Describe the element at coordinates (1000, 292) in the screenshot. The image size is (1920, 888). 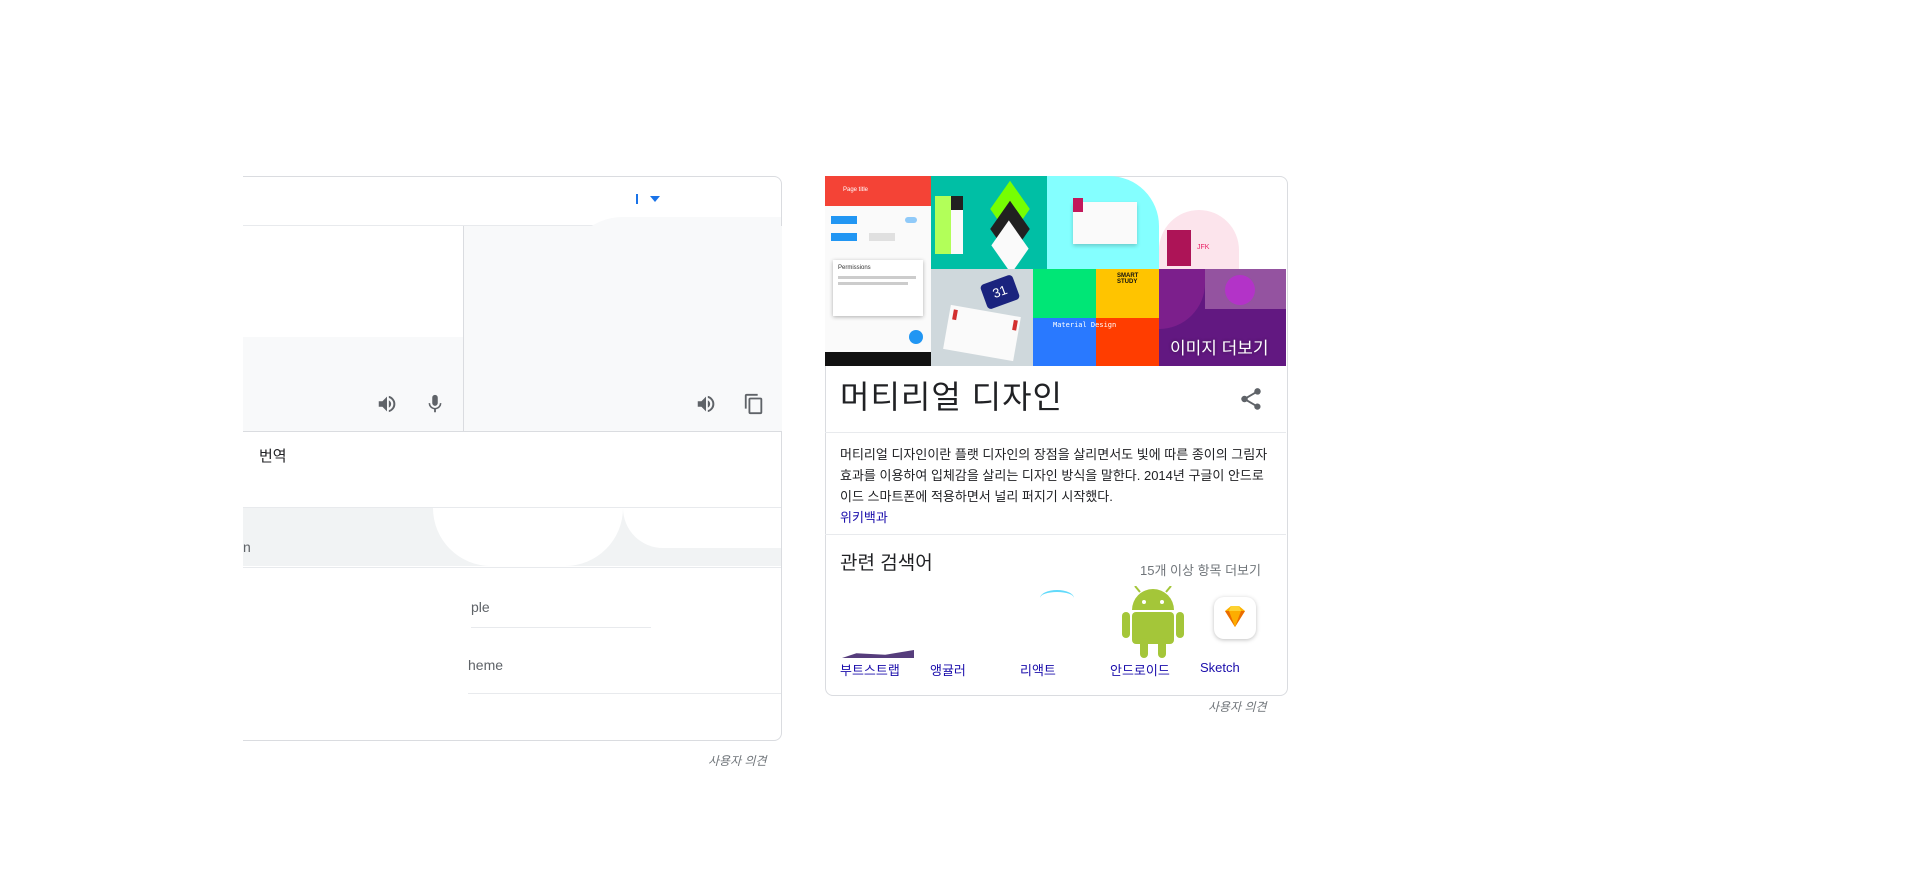
I see `thumbnail-text: 31` at that location.